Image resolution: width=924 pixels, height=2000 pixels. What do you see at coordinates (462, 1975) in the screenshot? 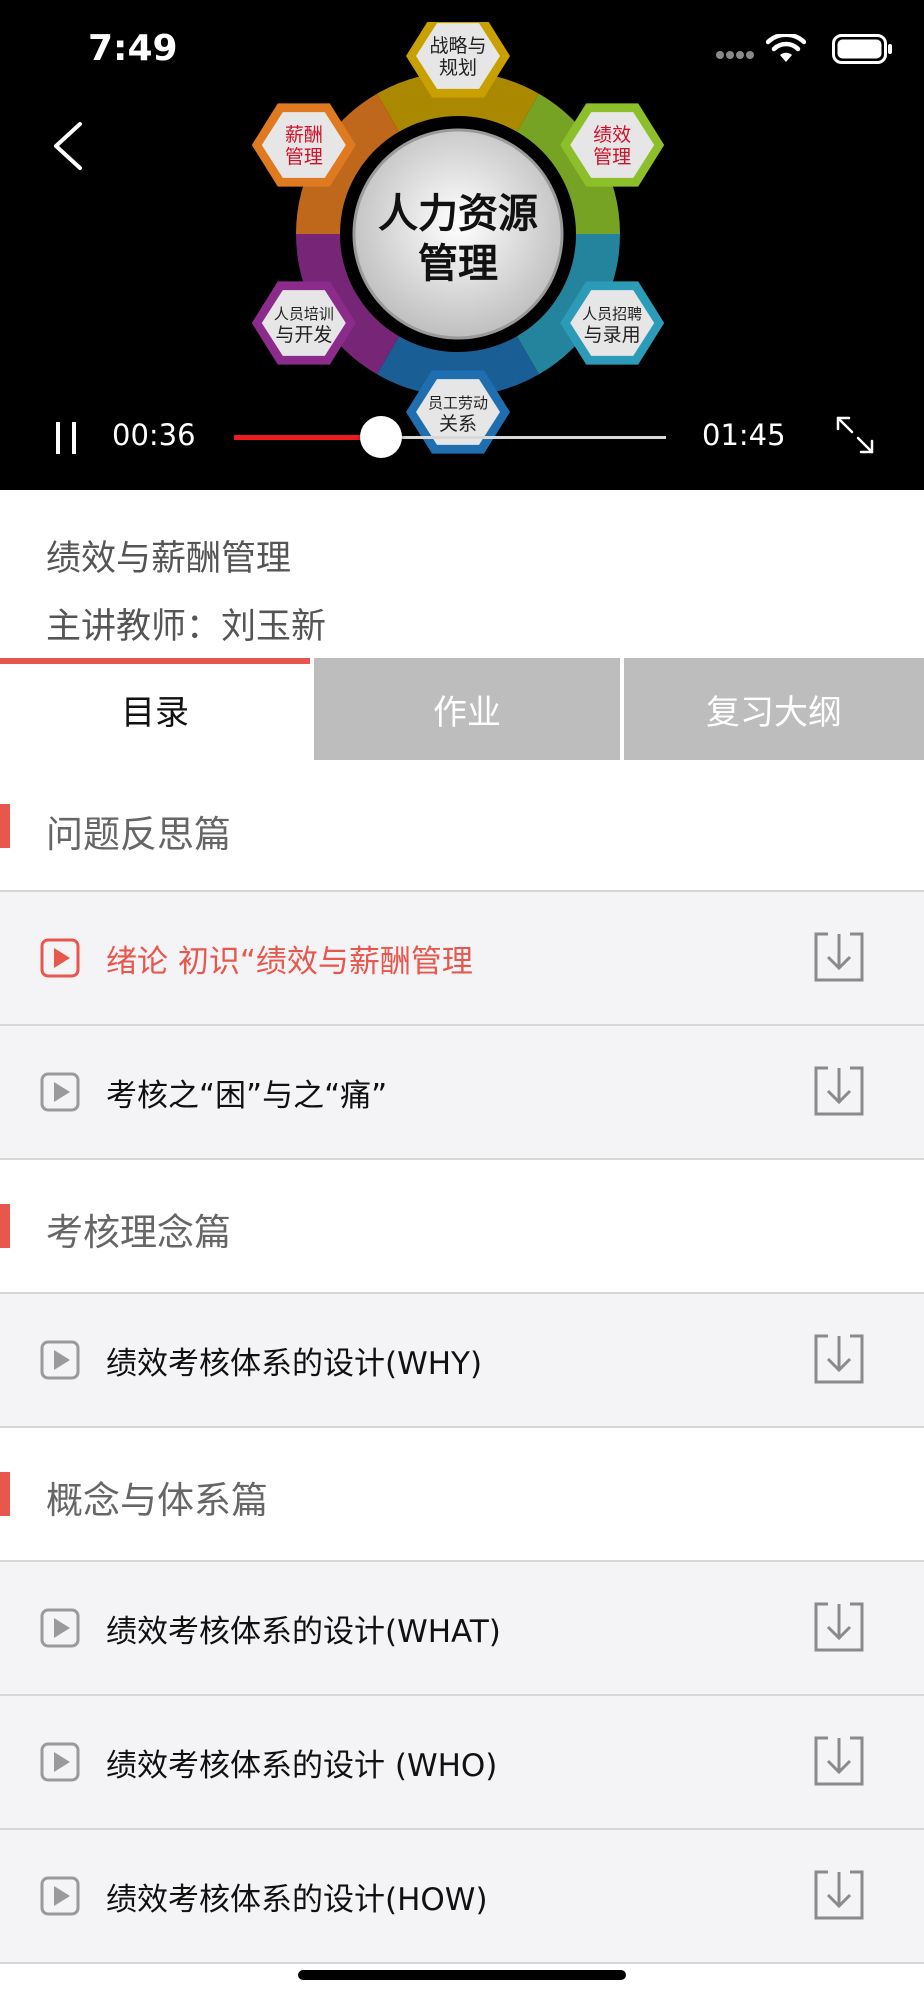
I see `home-indicator` at bounding box center [462, 1975].